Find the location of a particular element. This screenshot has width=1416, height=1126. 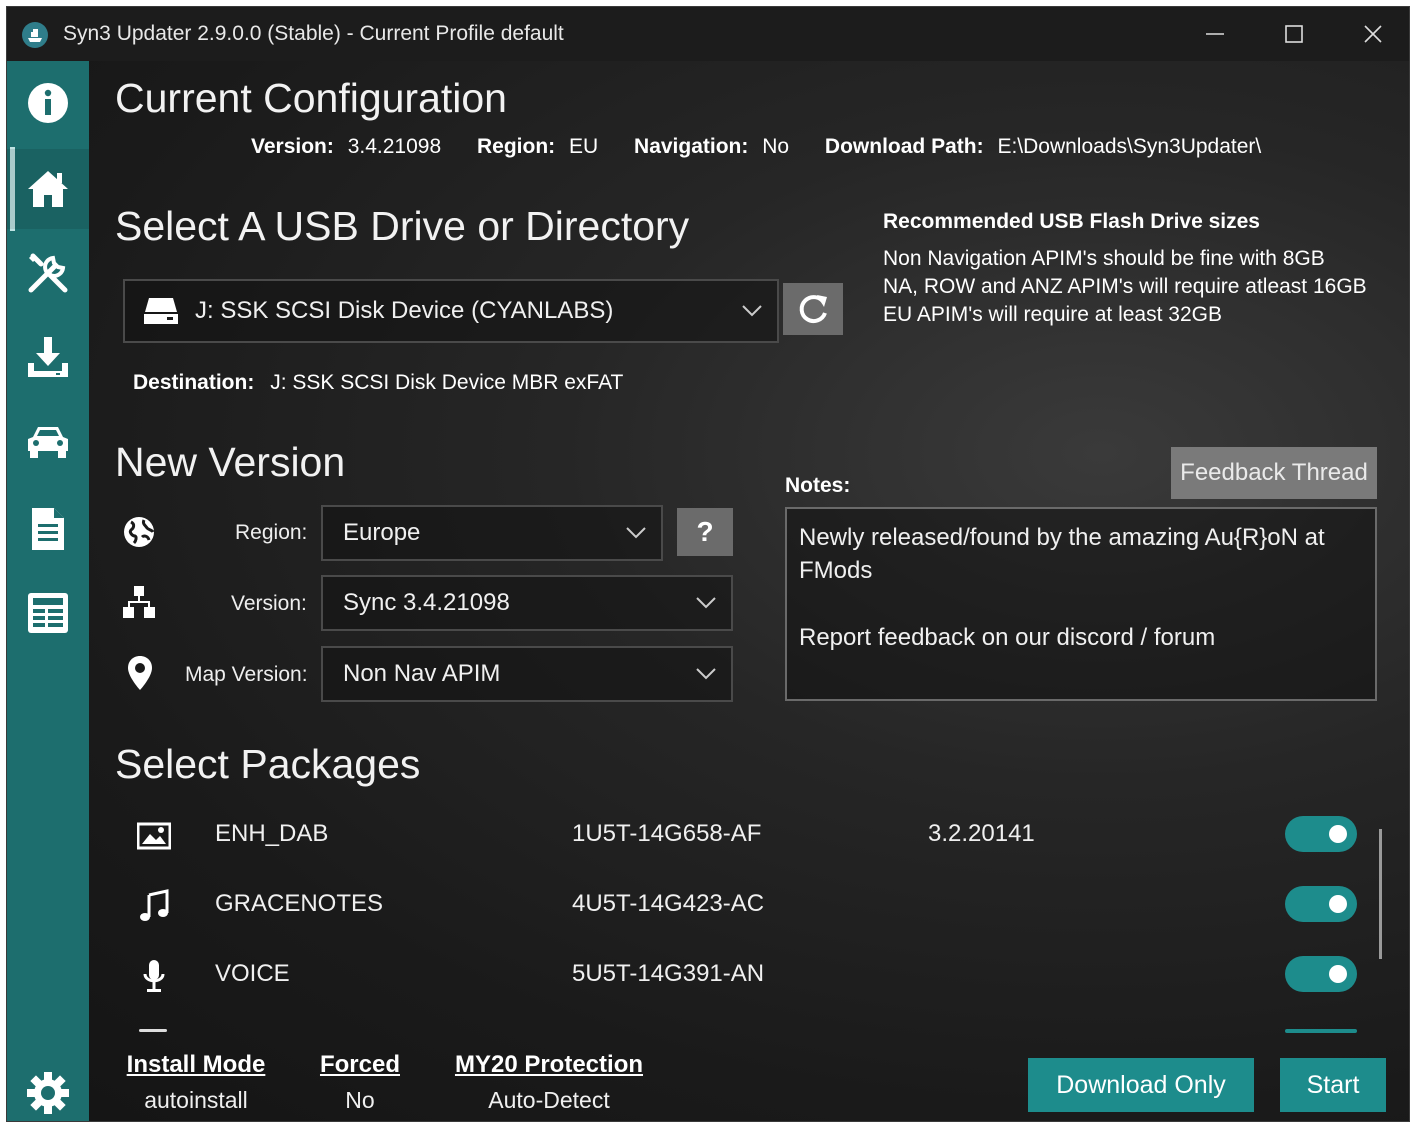

config-region-value: EU is located at coordinates (584, 146).